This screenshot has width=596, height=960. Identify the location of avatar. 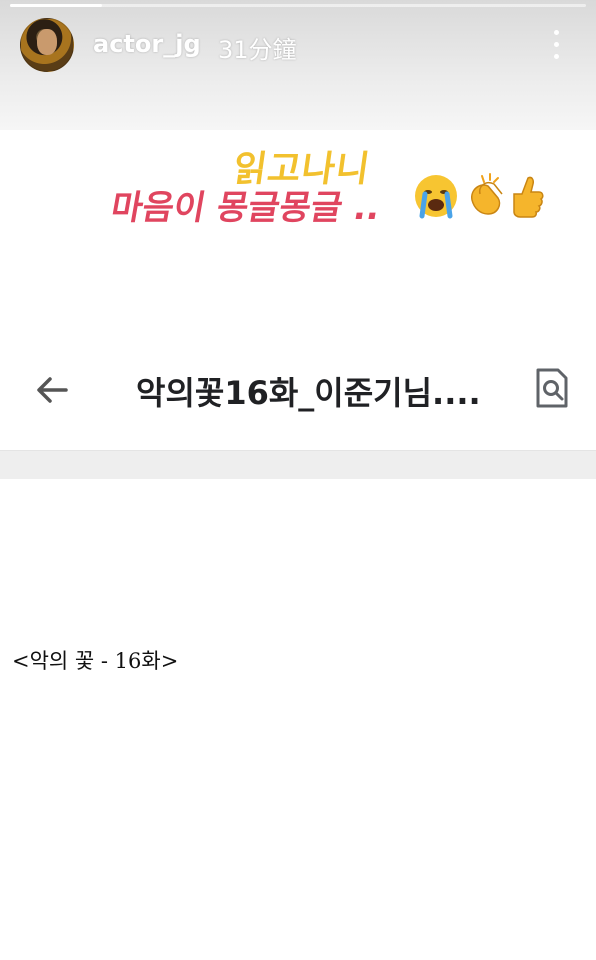
(47, 45).